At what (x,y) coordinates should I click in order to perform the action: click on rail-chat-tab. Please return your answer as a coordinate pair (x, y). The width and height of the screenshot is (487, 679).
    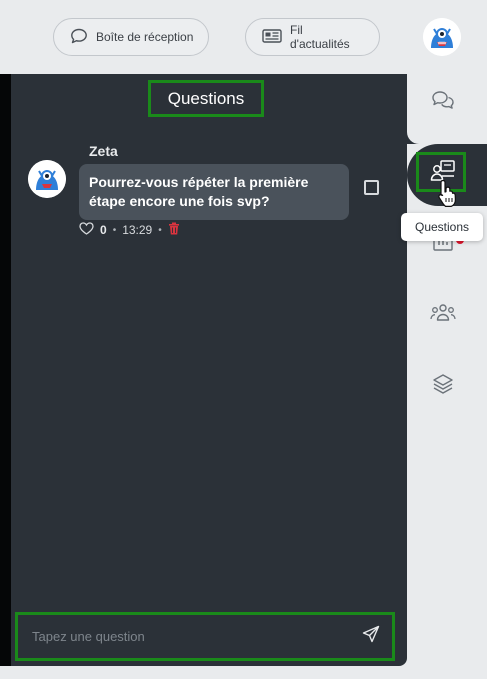
    Looking at the image, I should click on (443, 102).